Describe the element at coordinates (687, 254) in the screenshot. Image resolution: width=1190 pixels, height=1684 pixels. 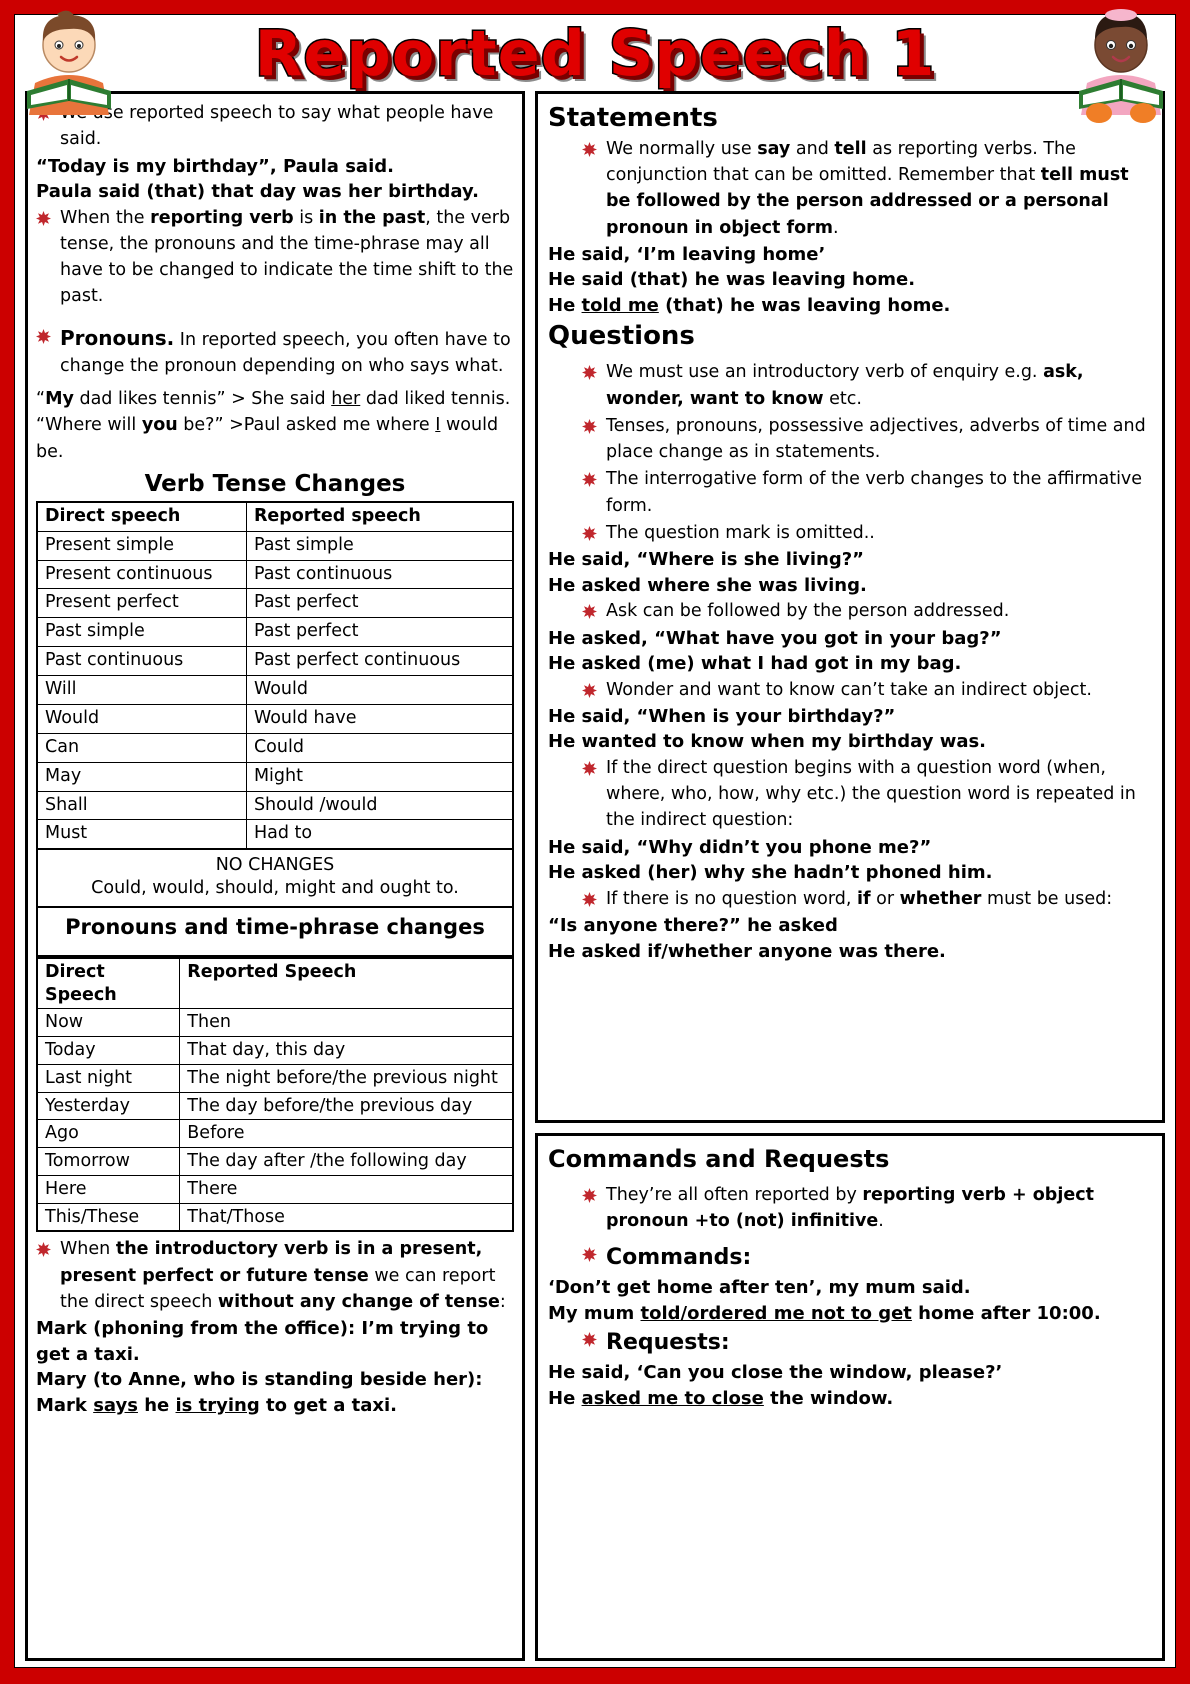
I see `statement-example-1: He said, ‘I’m leaving home’` at that location.